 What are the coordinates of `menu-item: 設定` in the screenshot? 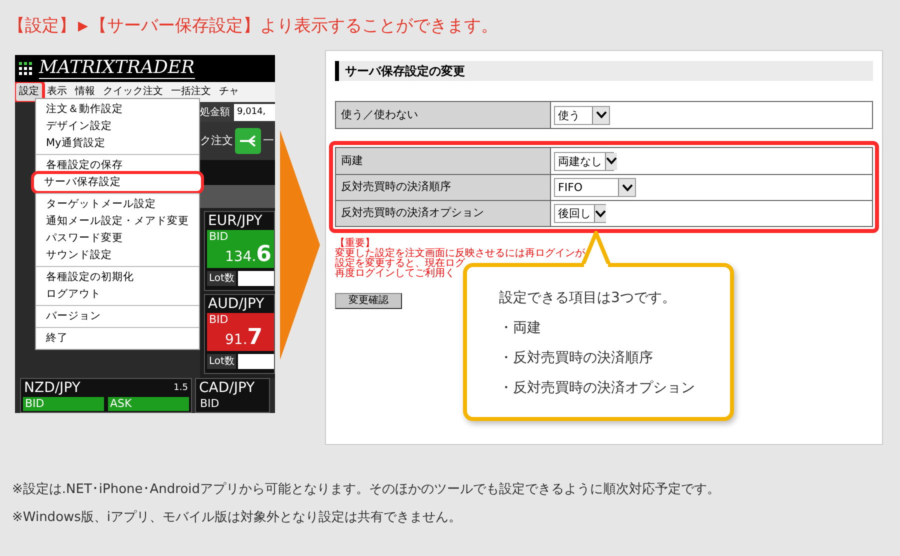 It's located at (29, 92).